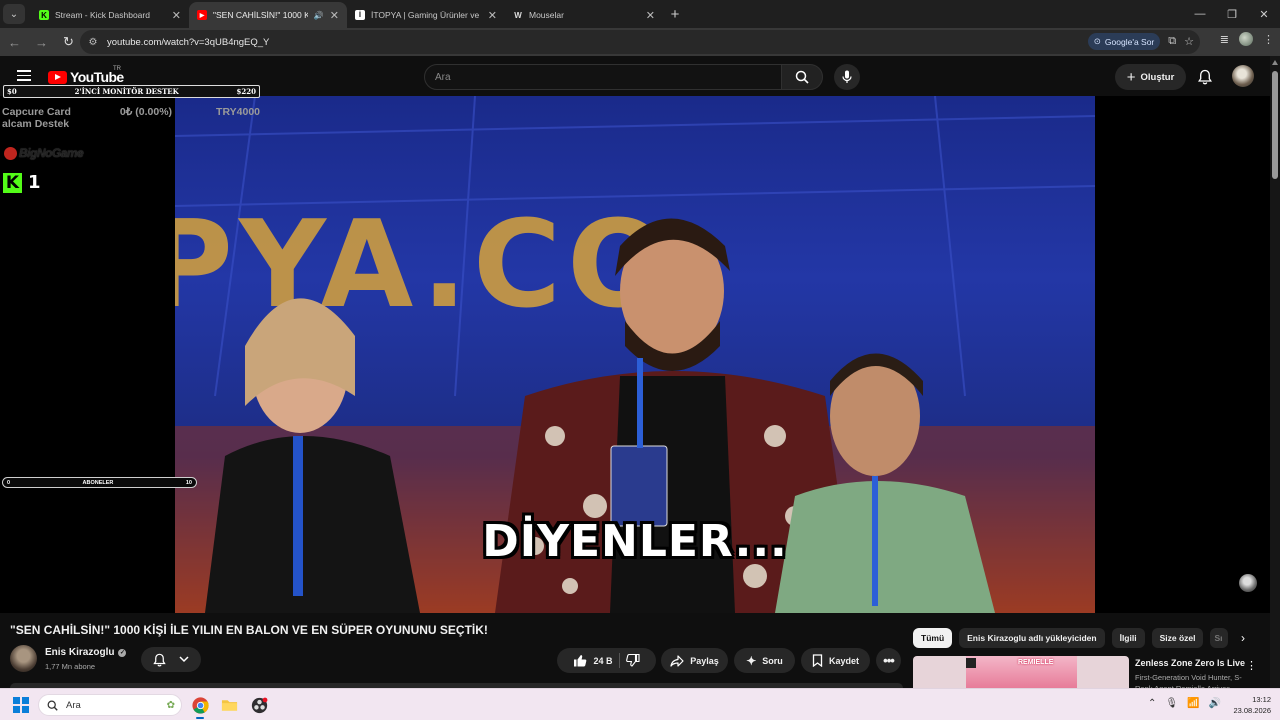  What do you see at coordinates (260, 15) in the screenshot?
I see `tab-title: "SEN CAHİLSİN!" 1000 KİŞİ` at bounding box center [260, 15].